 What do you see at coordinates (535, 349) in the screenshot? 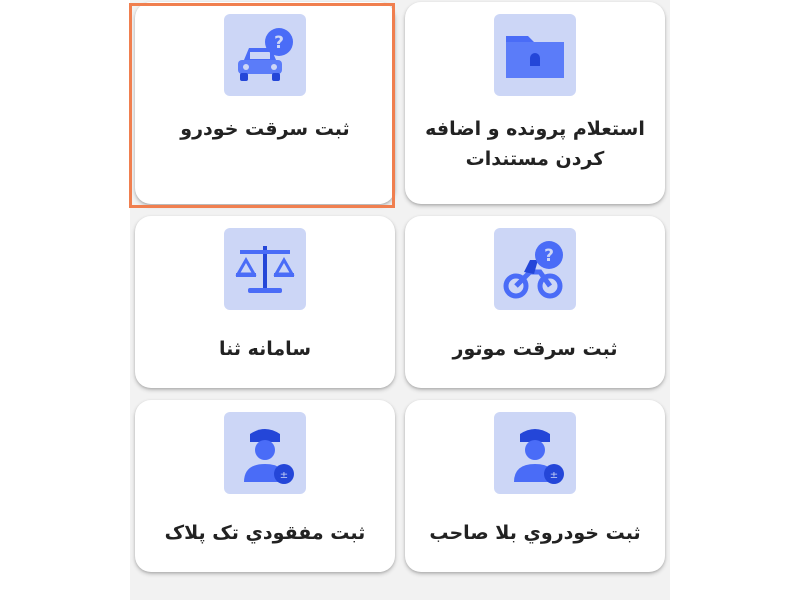
I see `card-label: ثبت سرقت موتور` at bounding box center [535, 349].